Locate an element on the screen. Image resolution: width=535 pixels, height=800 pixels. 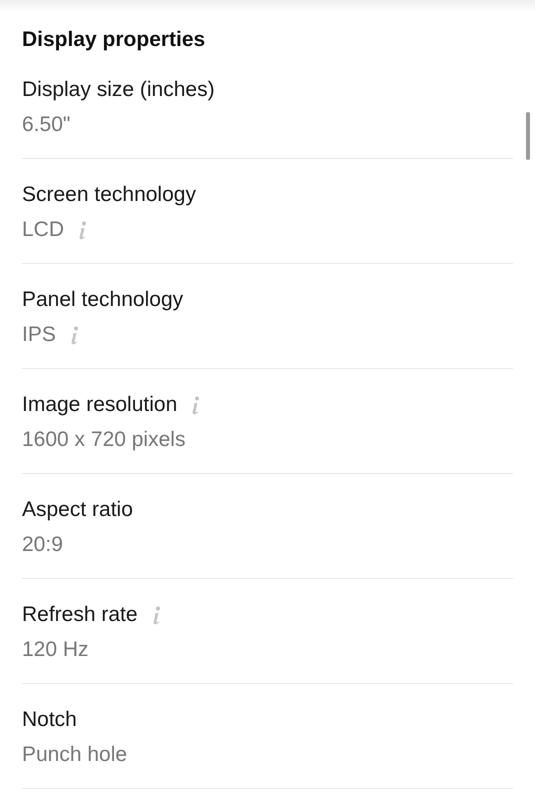
property-label: Aspect ratio is located at coordinates (77, 510).